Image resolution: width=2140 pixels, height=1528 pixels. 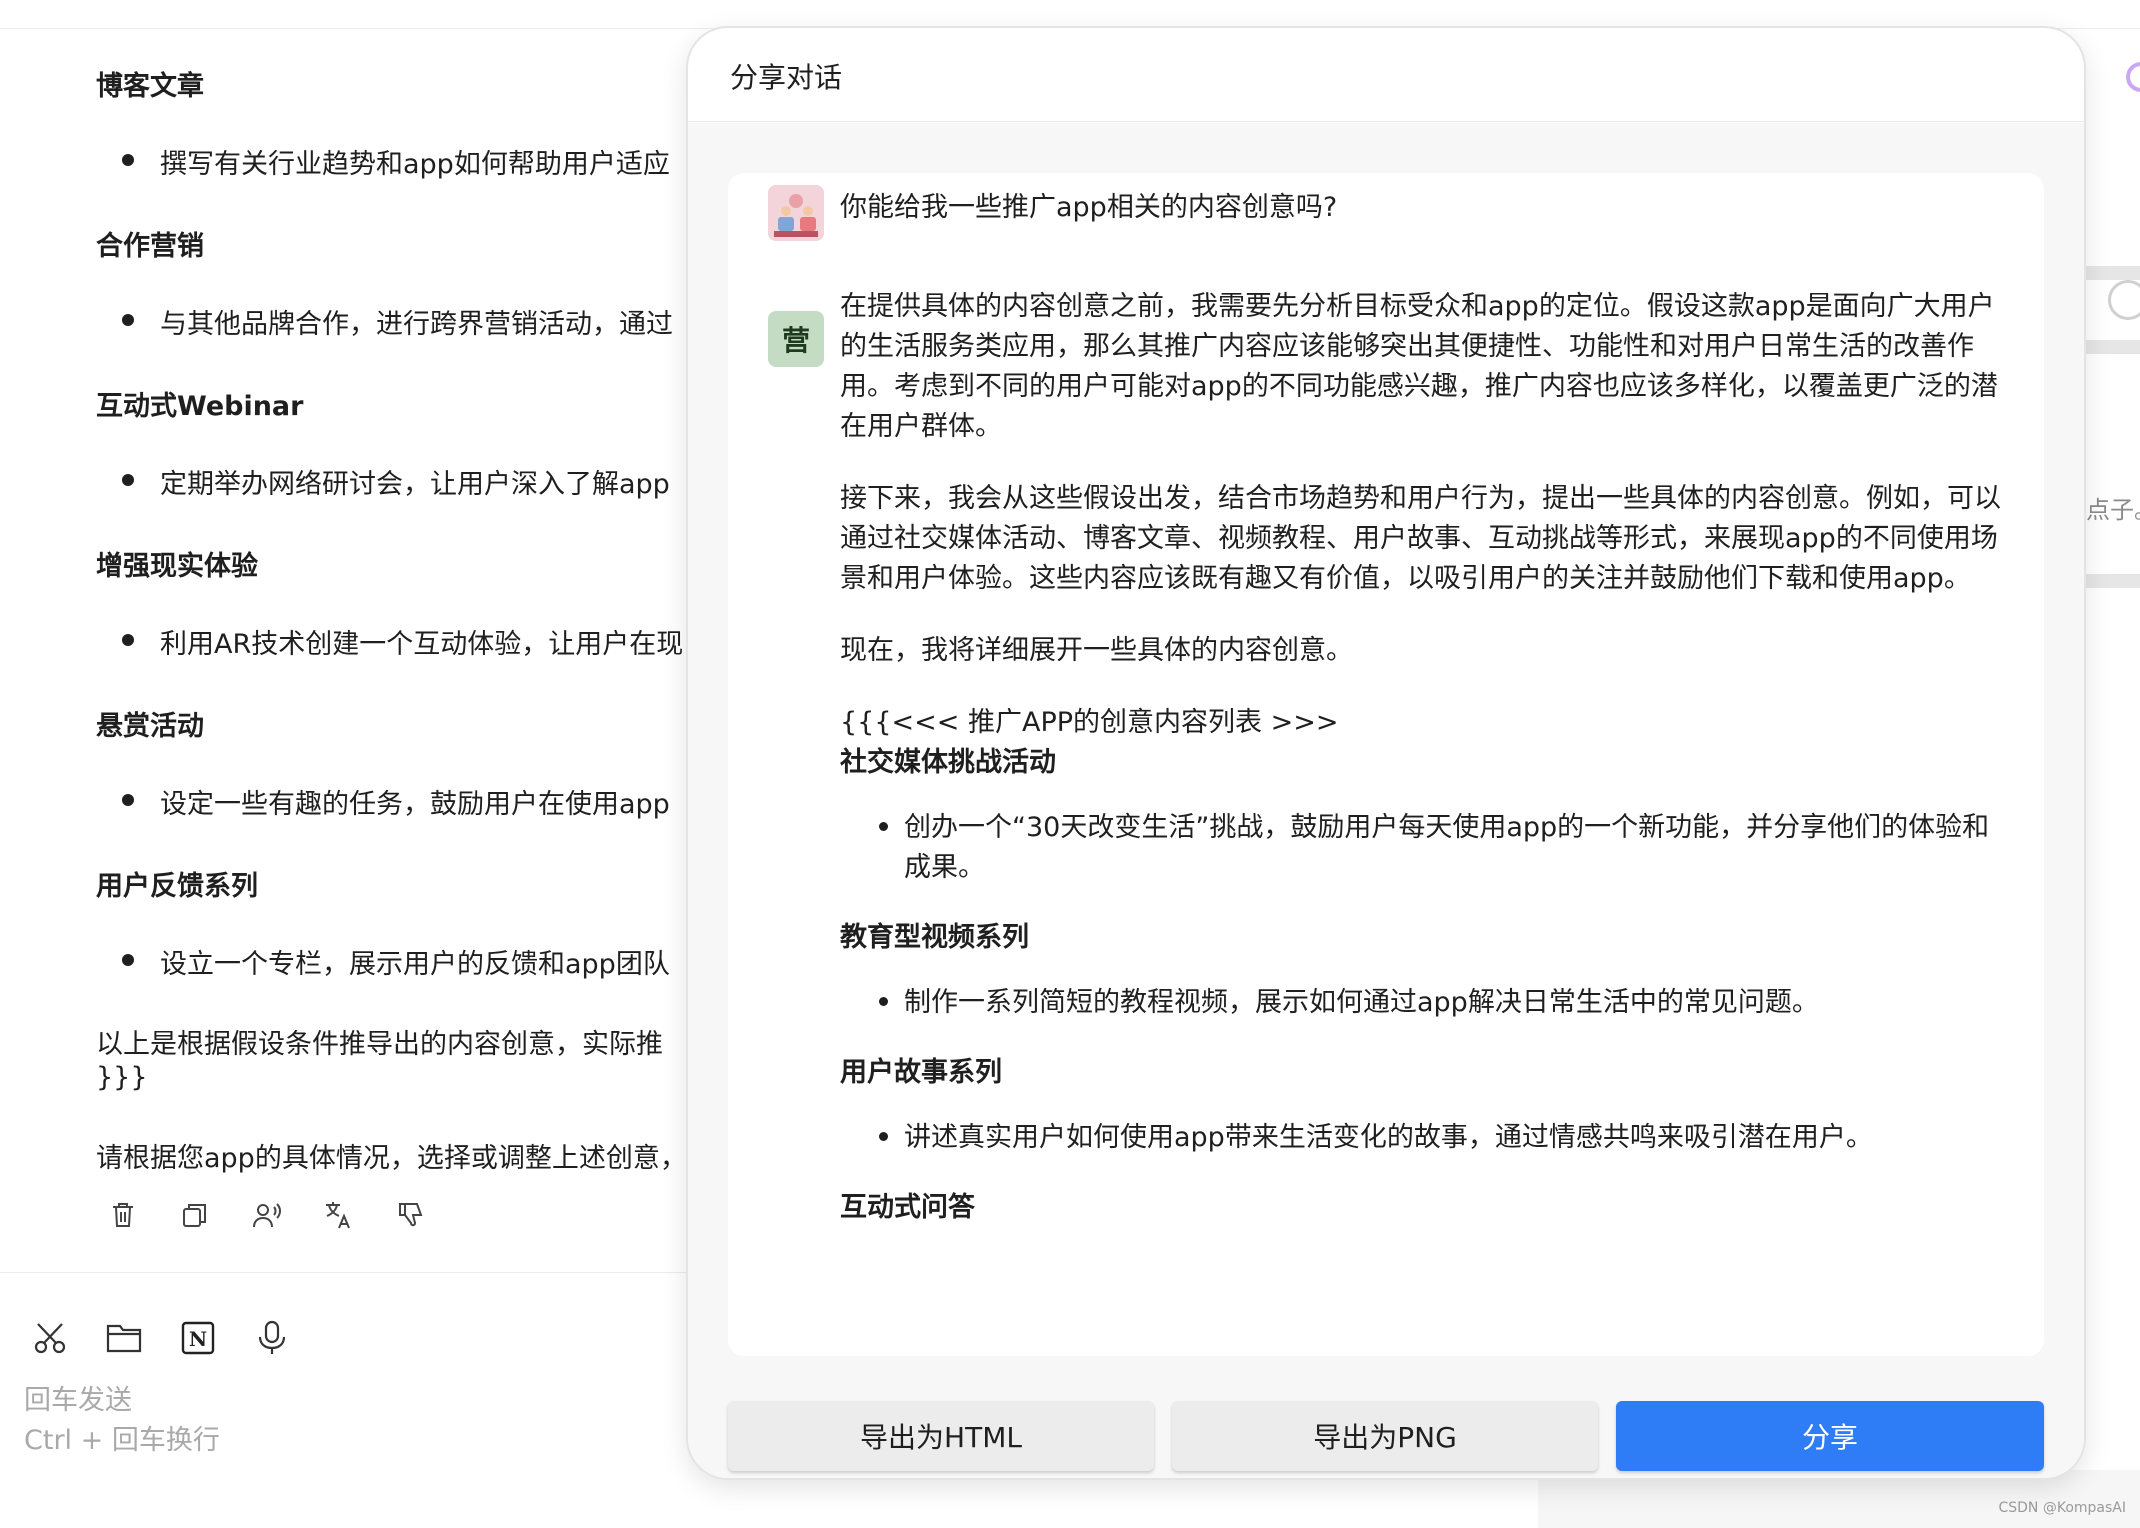 I want to click on svg-text: N, so click(x=198, y=1339).